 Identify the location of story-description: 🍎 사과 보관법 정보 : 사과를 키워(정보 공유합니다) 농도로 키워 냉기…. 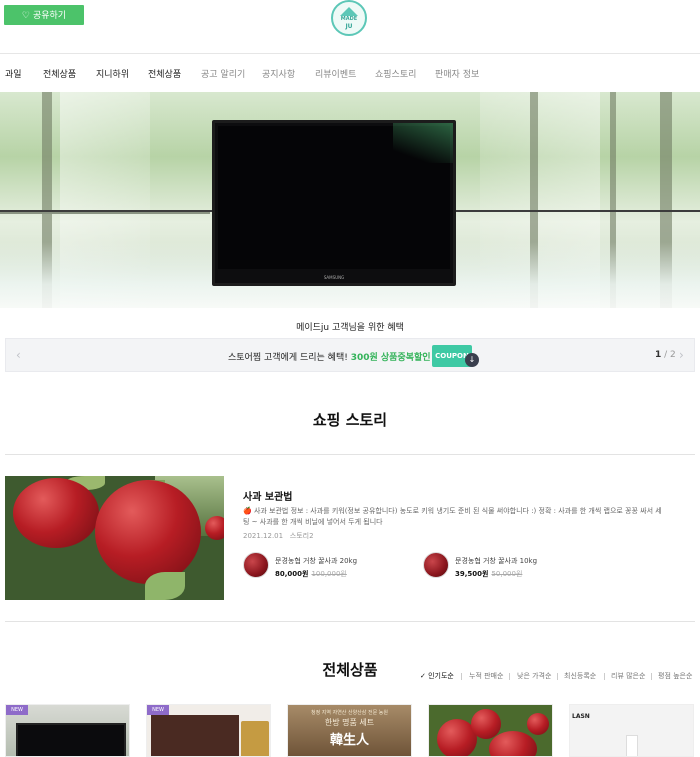
(452, 516).